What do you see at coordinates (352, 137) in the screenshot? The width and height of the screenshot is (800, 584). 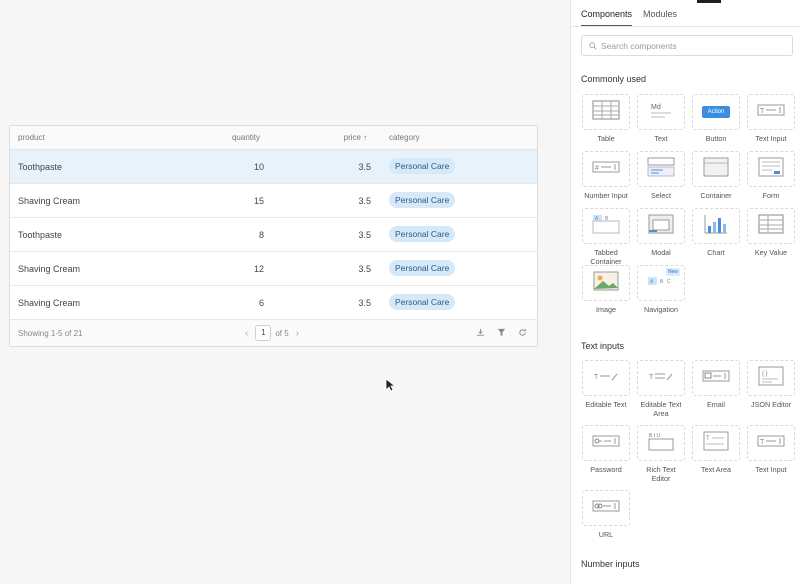 I see `column-header-price-label: price` at bounding box center [352, 137].